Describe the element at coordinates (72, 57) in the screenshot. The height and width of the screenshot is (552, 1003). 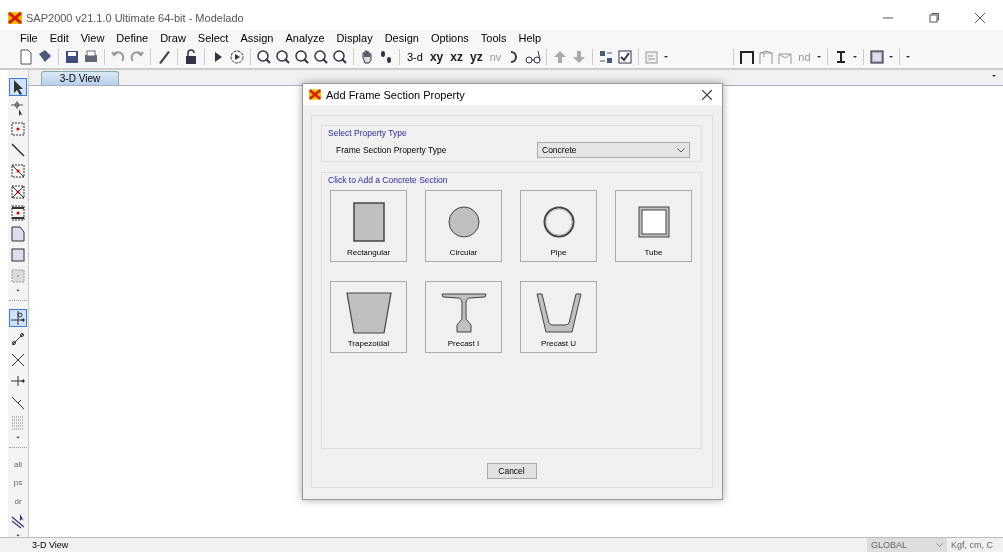
I see `save-icon` at that location.